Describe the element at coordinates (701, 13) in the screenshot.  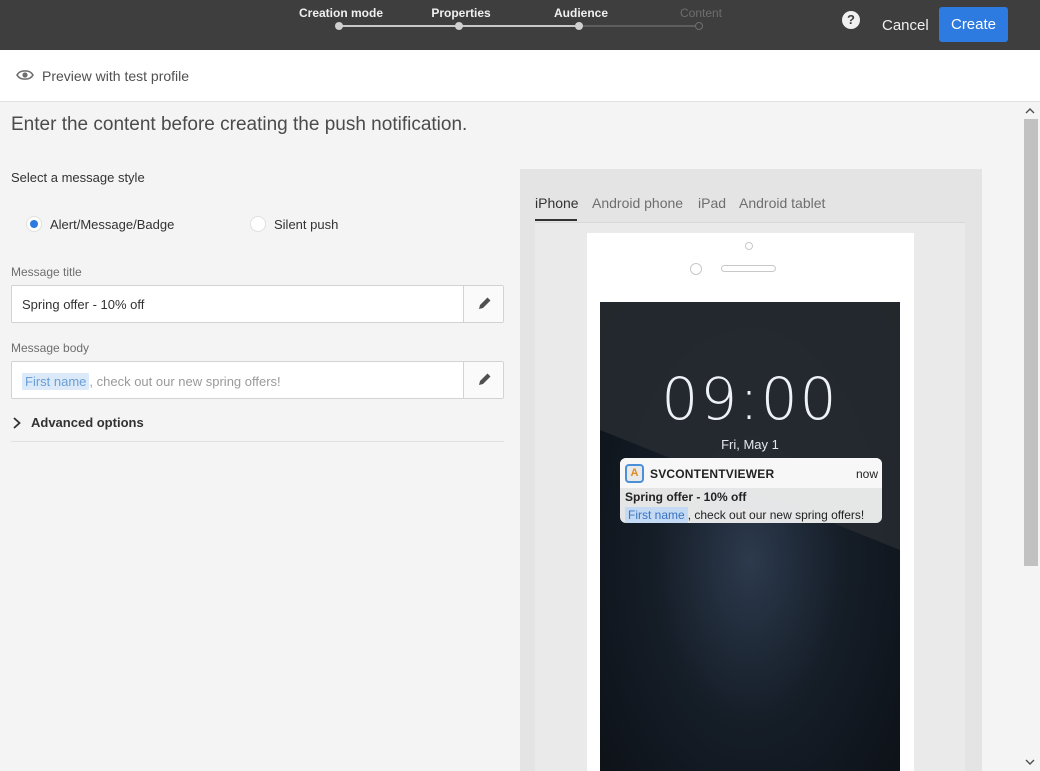
I see `step-content: Content` at that location.